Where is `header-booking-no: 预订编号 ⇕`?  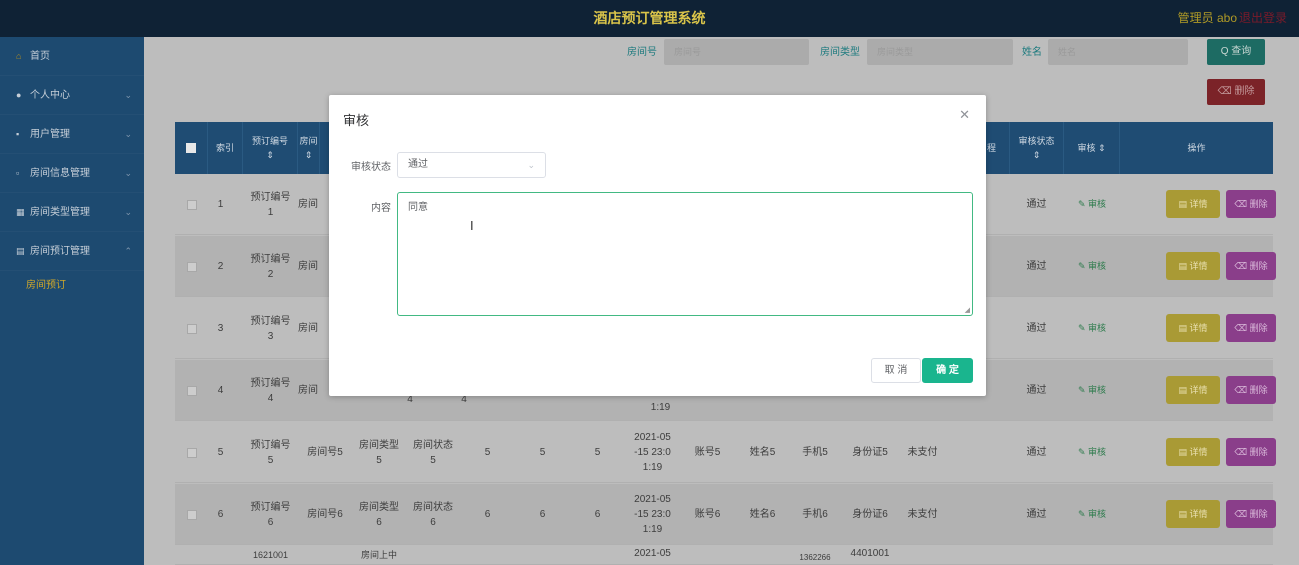
header-booking-no: 预订编号 ⇕ is located at coordinates (270, 148).